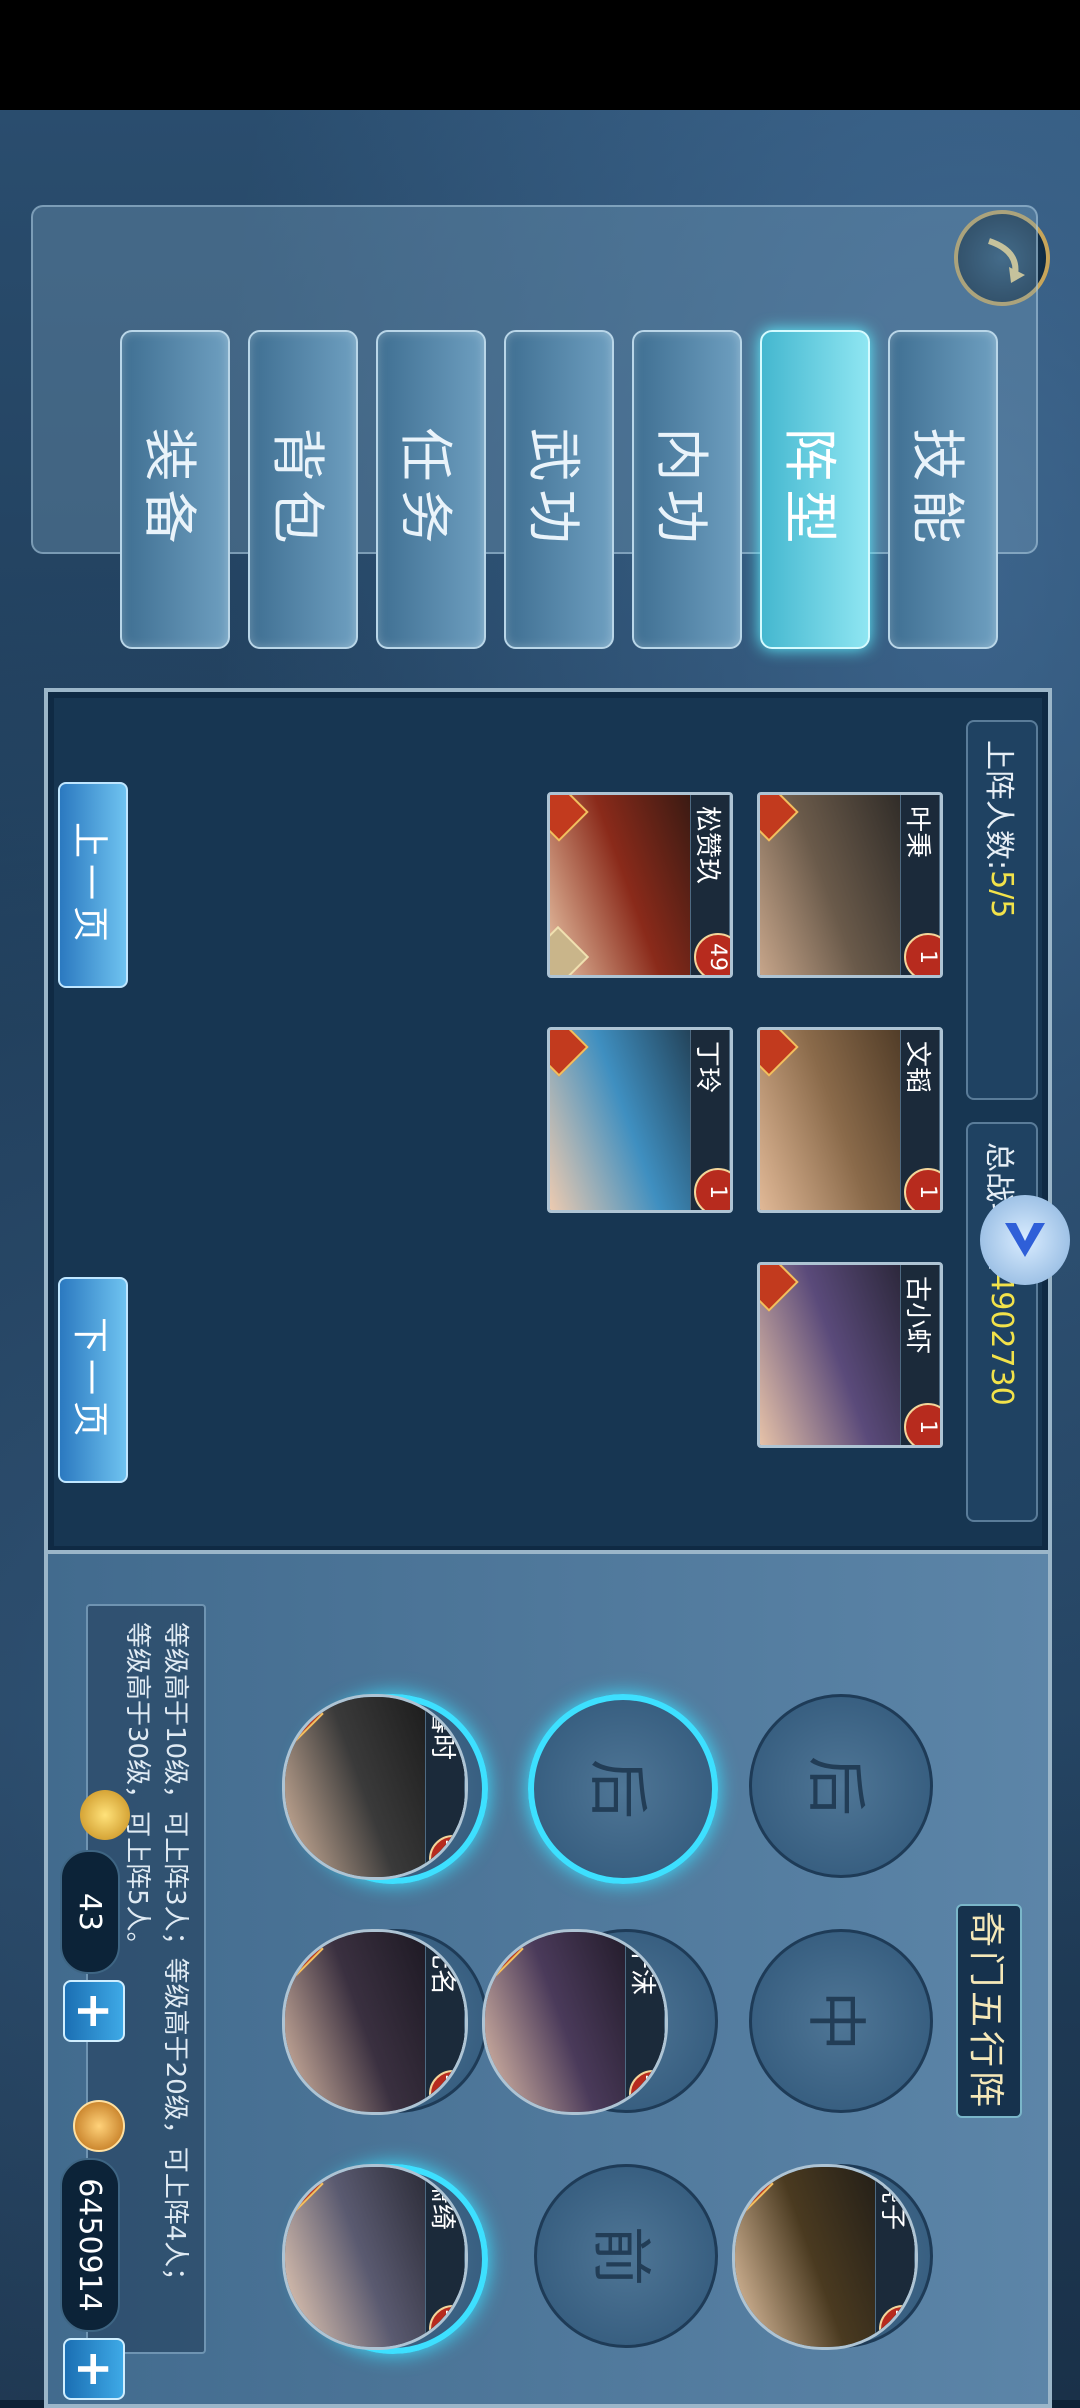  What do you see at coordinates (713, 955) in the screenshot?
I see `hero-level-badge: 49` at bounding box center [713, 955].